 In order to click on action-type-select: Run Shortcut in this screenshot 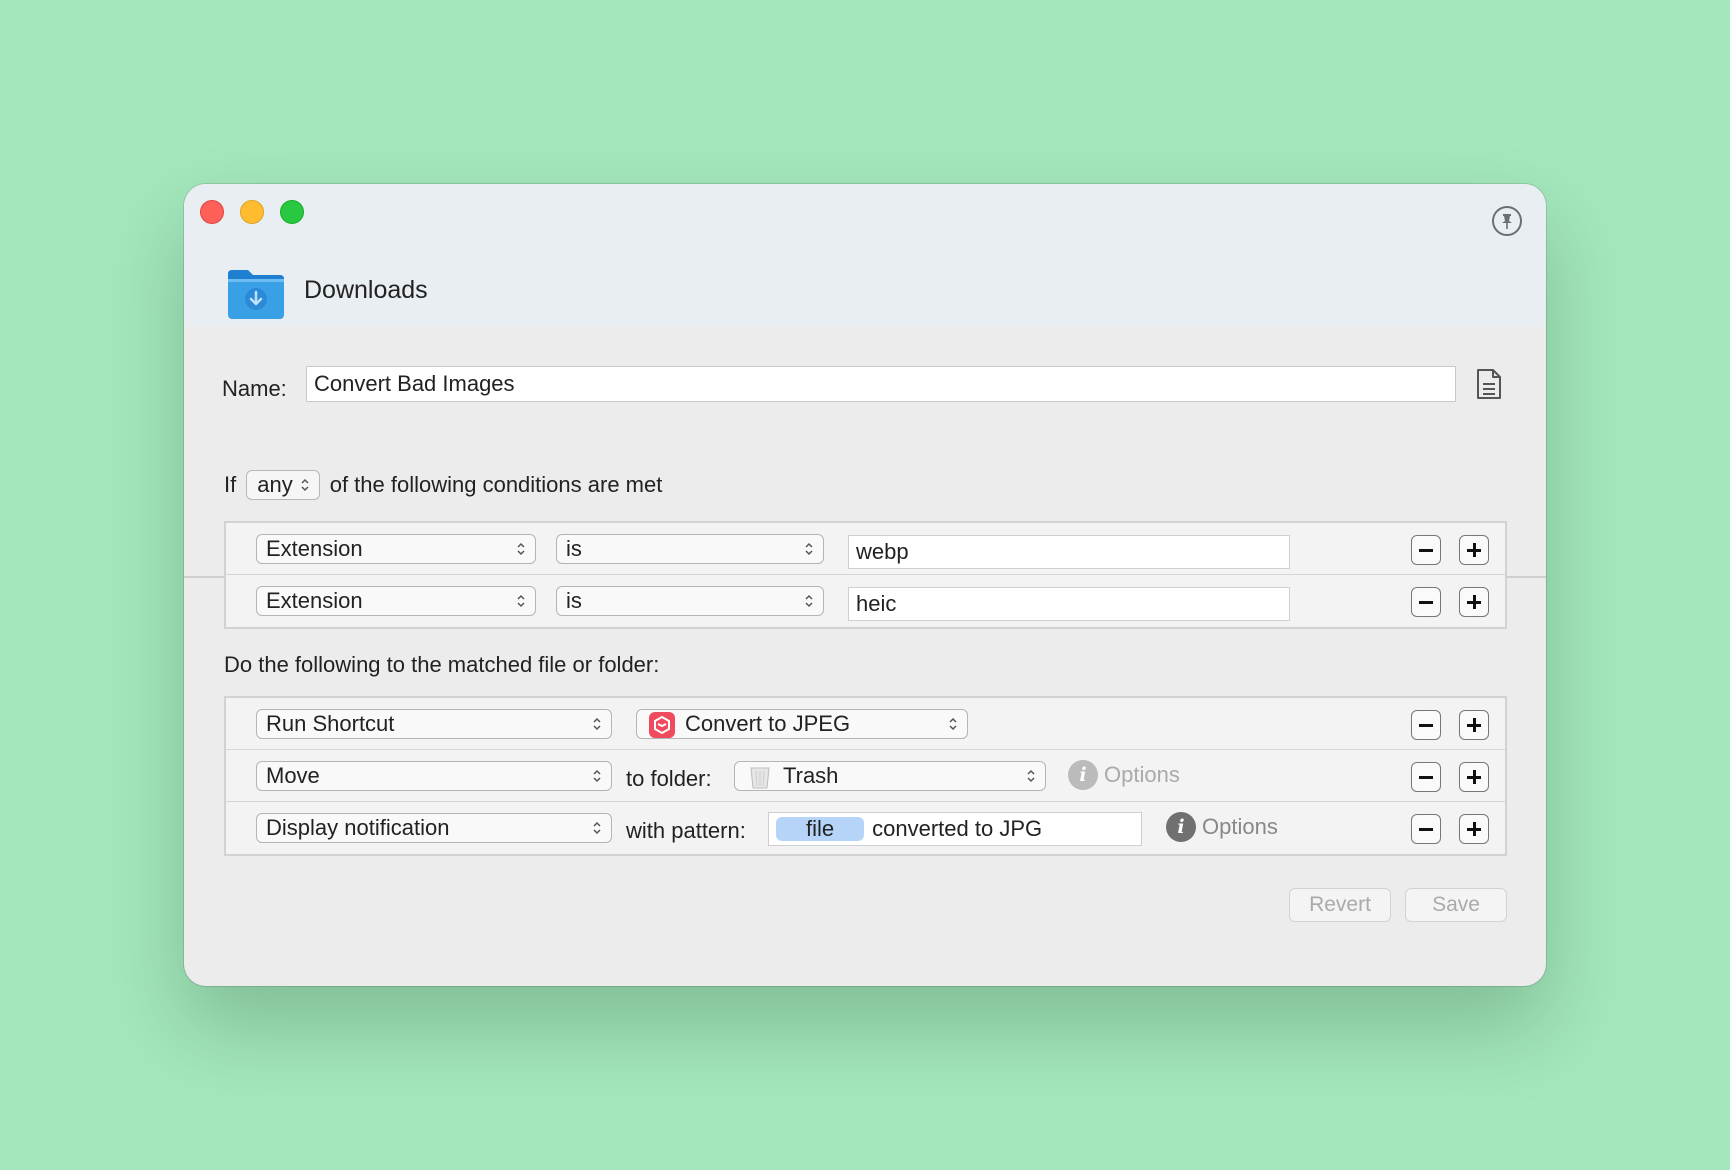, I will do `click(434, 724)`.